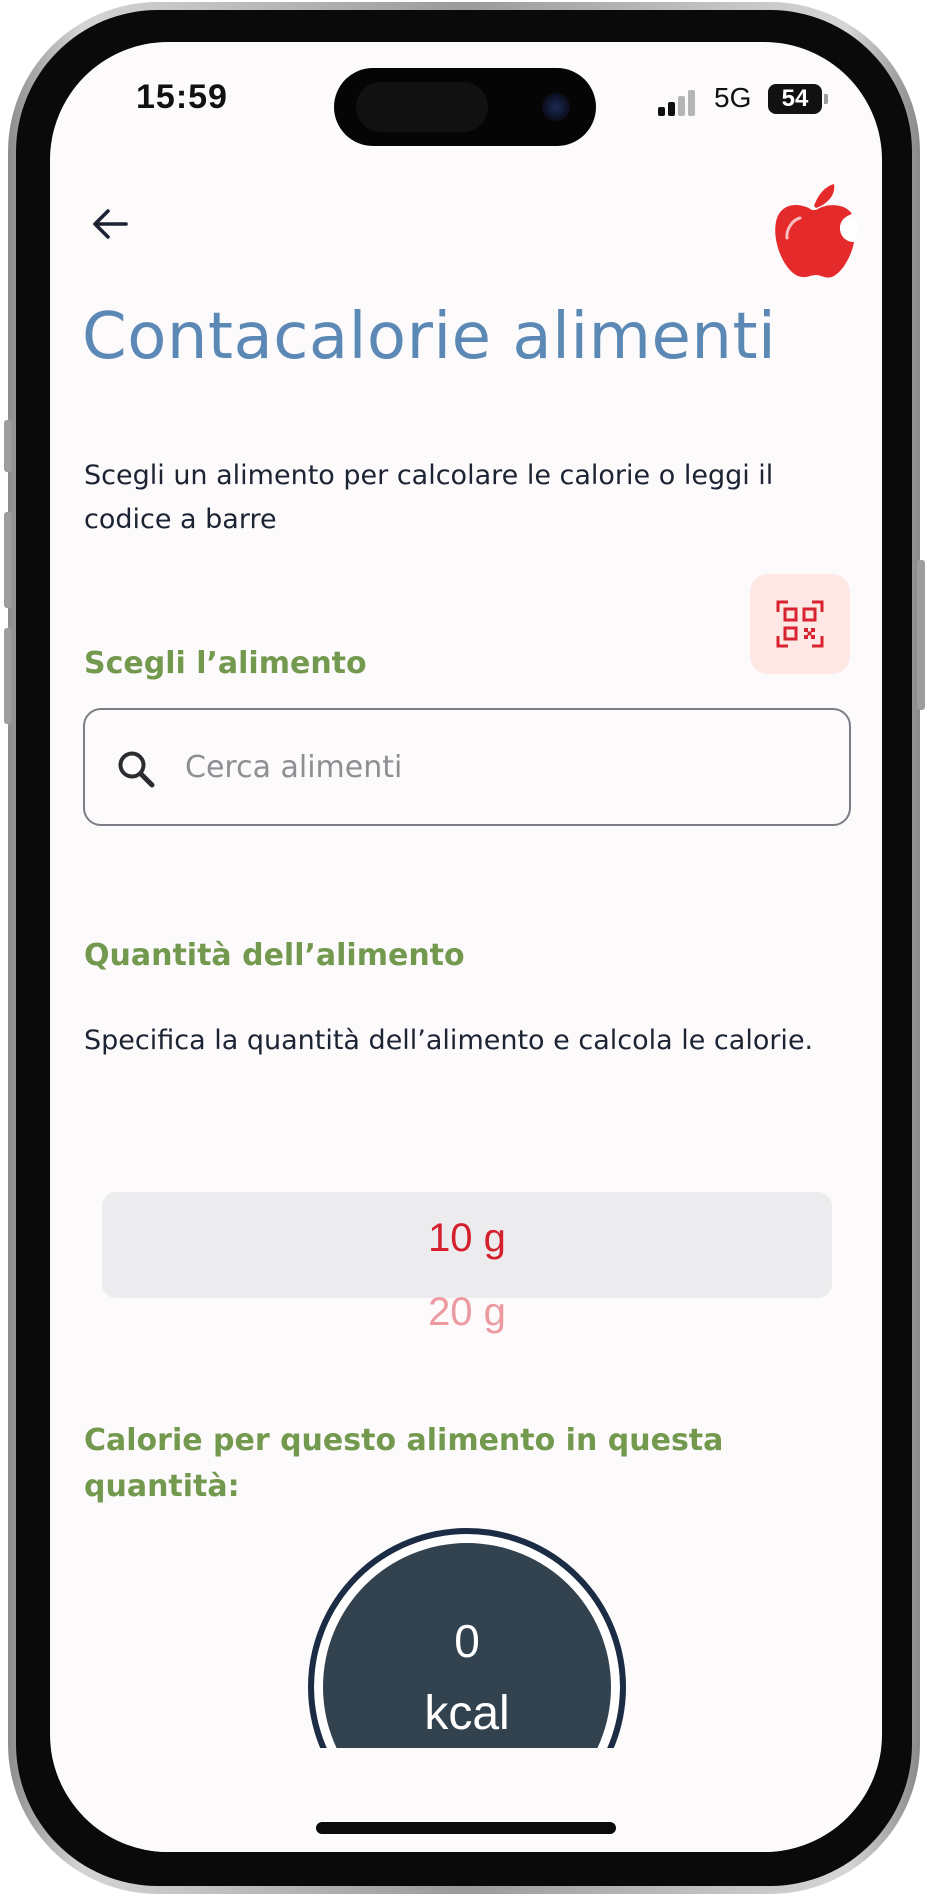 The width and height of the screenshot is (929, 1900). Describe the element at coordinates (467, 1641) in the screenshot. I see `calories-value: 0` at that location.